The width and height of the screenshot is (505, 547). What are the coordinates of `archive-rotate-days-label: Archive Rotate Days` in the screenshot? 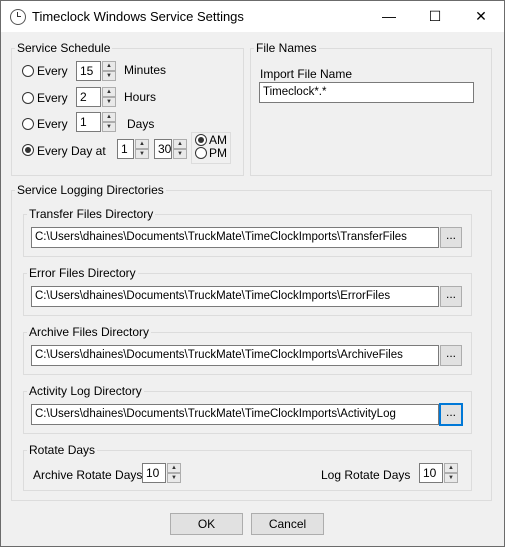 It's located at (88, 475).